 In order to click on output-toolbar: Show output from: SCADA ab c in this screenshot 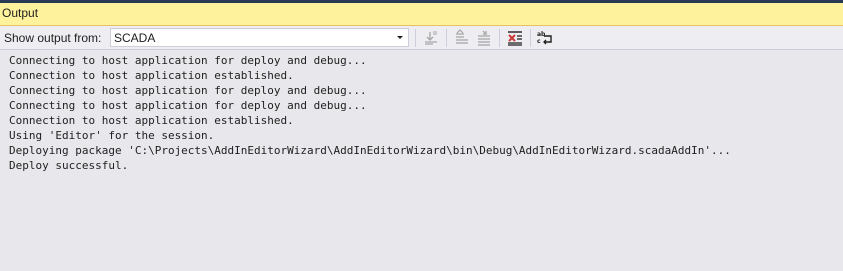, I will do `click(421, 38)`.